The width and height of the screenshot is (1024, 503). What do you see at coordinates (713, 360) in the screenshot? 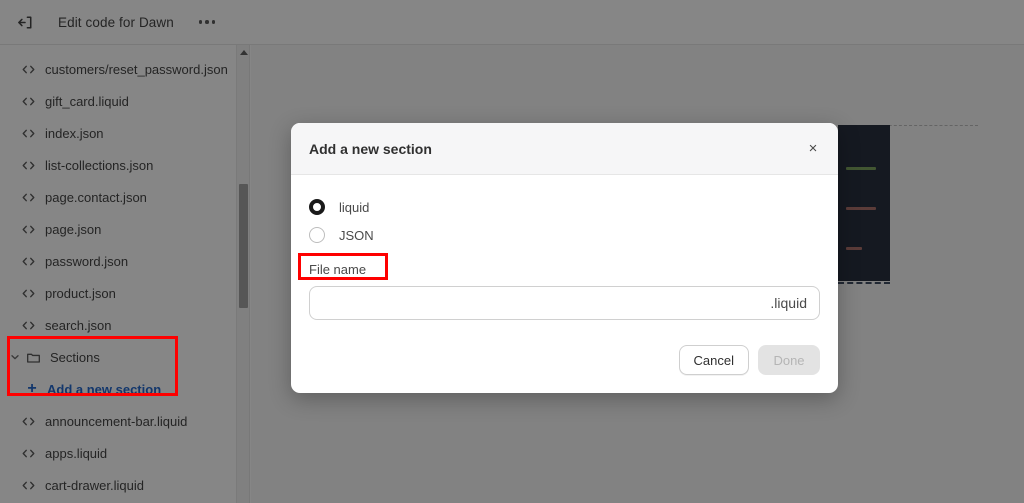
I see `cancel-button: Cancel` at bounding box center [713, 360].